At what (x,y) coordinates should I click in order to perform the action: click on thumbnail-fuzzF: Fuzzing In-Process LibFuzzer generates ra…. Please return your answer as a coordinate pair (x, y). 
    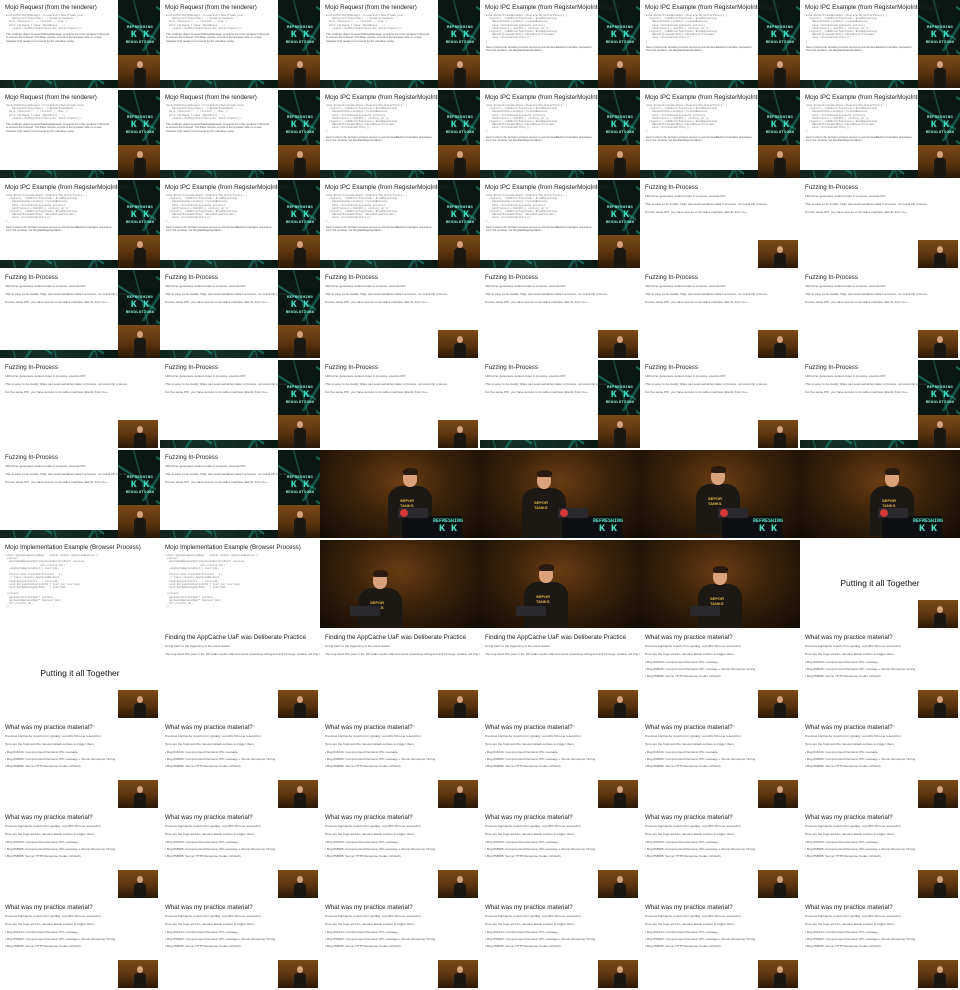
    Looking at the image, I should click on (880, 224).